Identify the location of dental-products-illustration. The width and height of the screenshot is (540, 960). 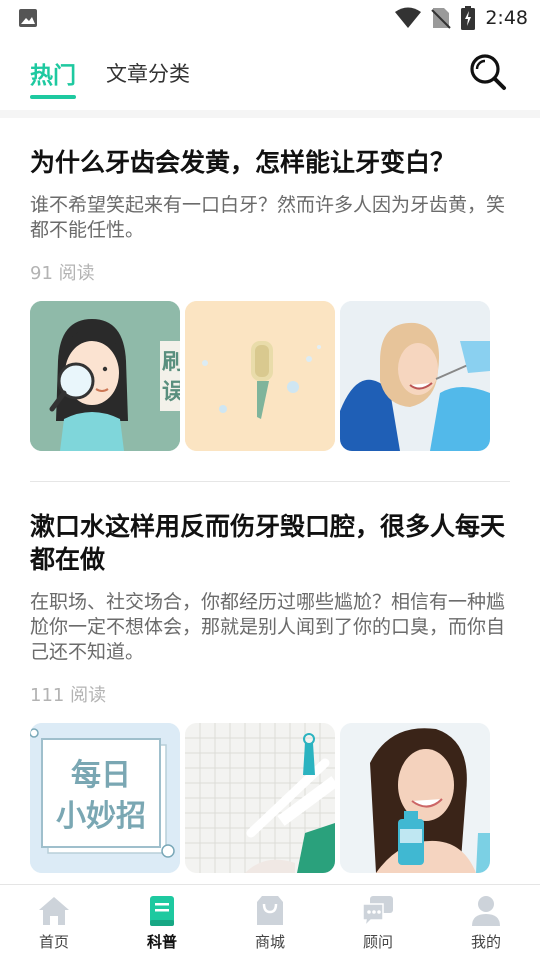
(260, 798).